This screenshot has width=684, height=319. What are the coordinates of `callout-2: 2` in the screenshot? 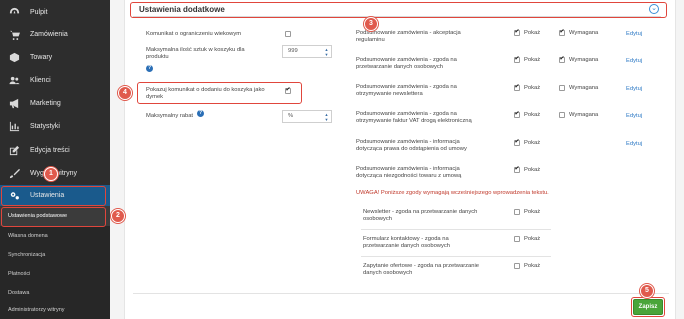 It's located at (118, 216).